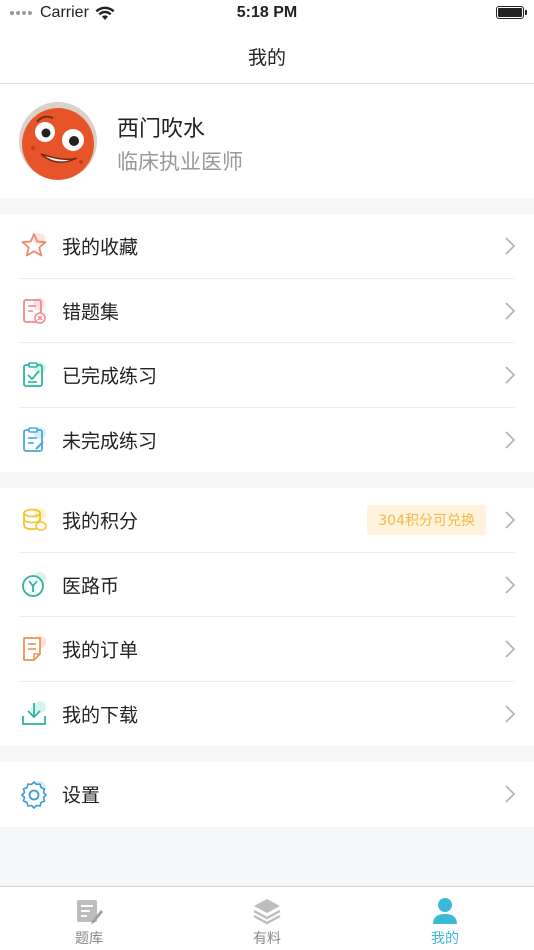  What do you see at coordinates (91, 312) in the screenshot?
I see `menu-item-label: 错题集` at bounding box center [91, 312].